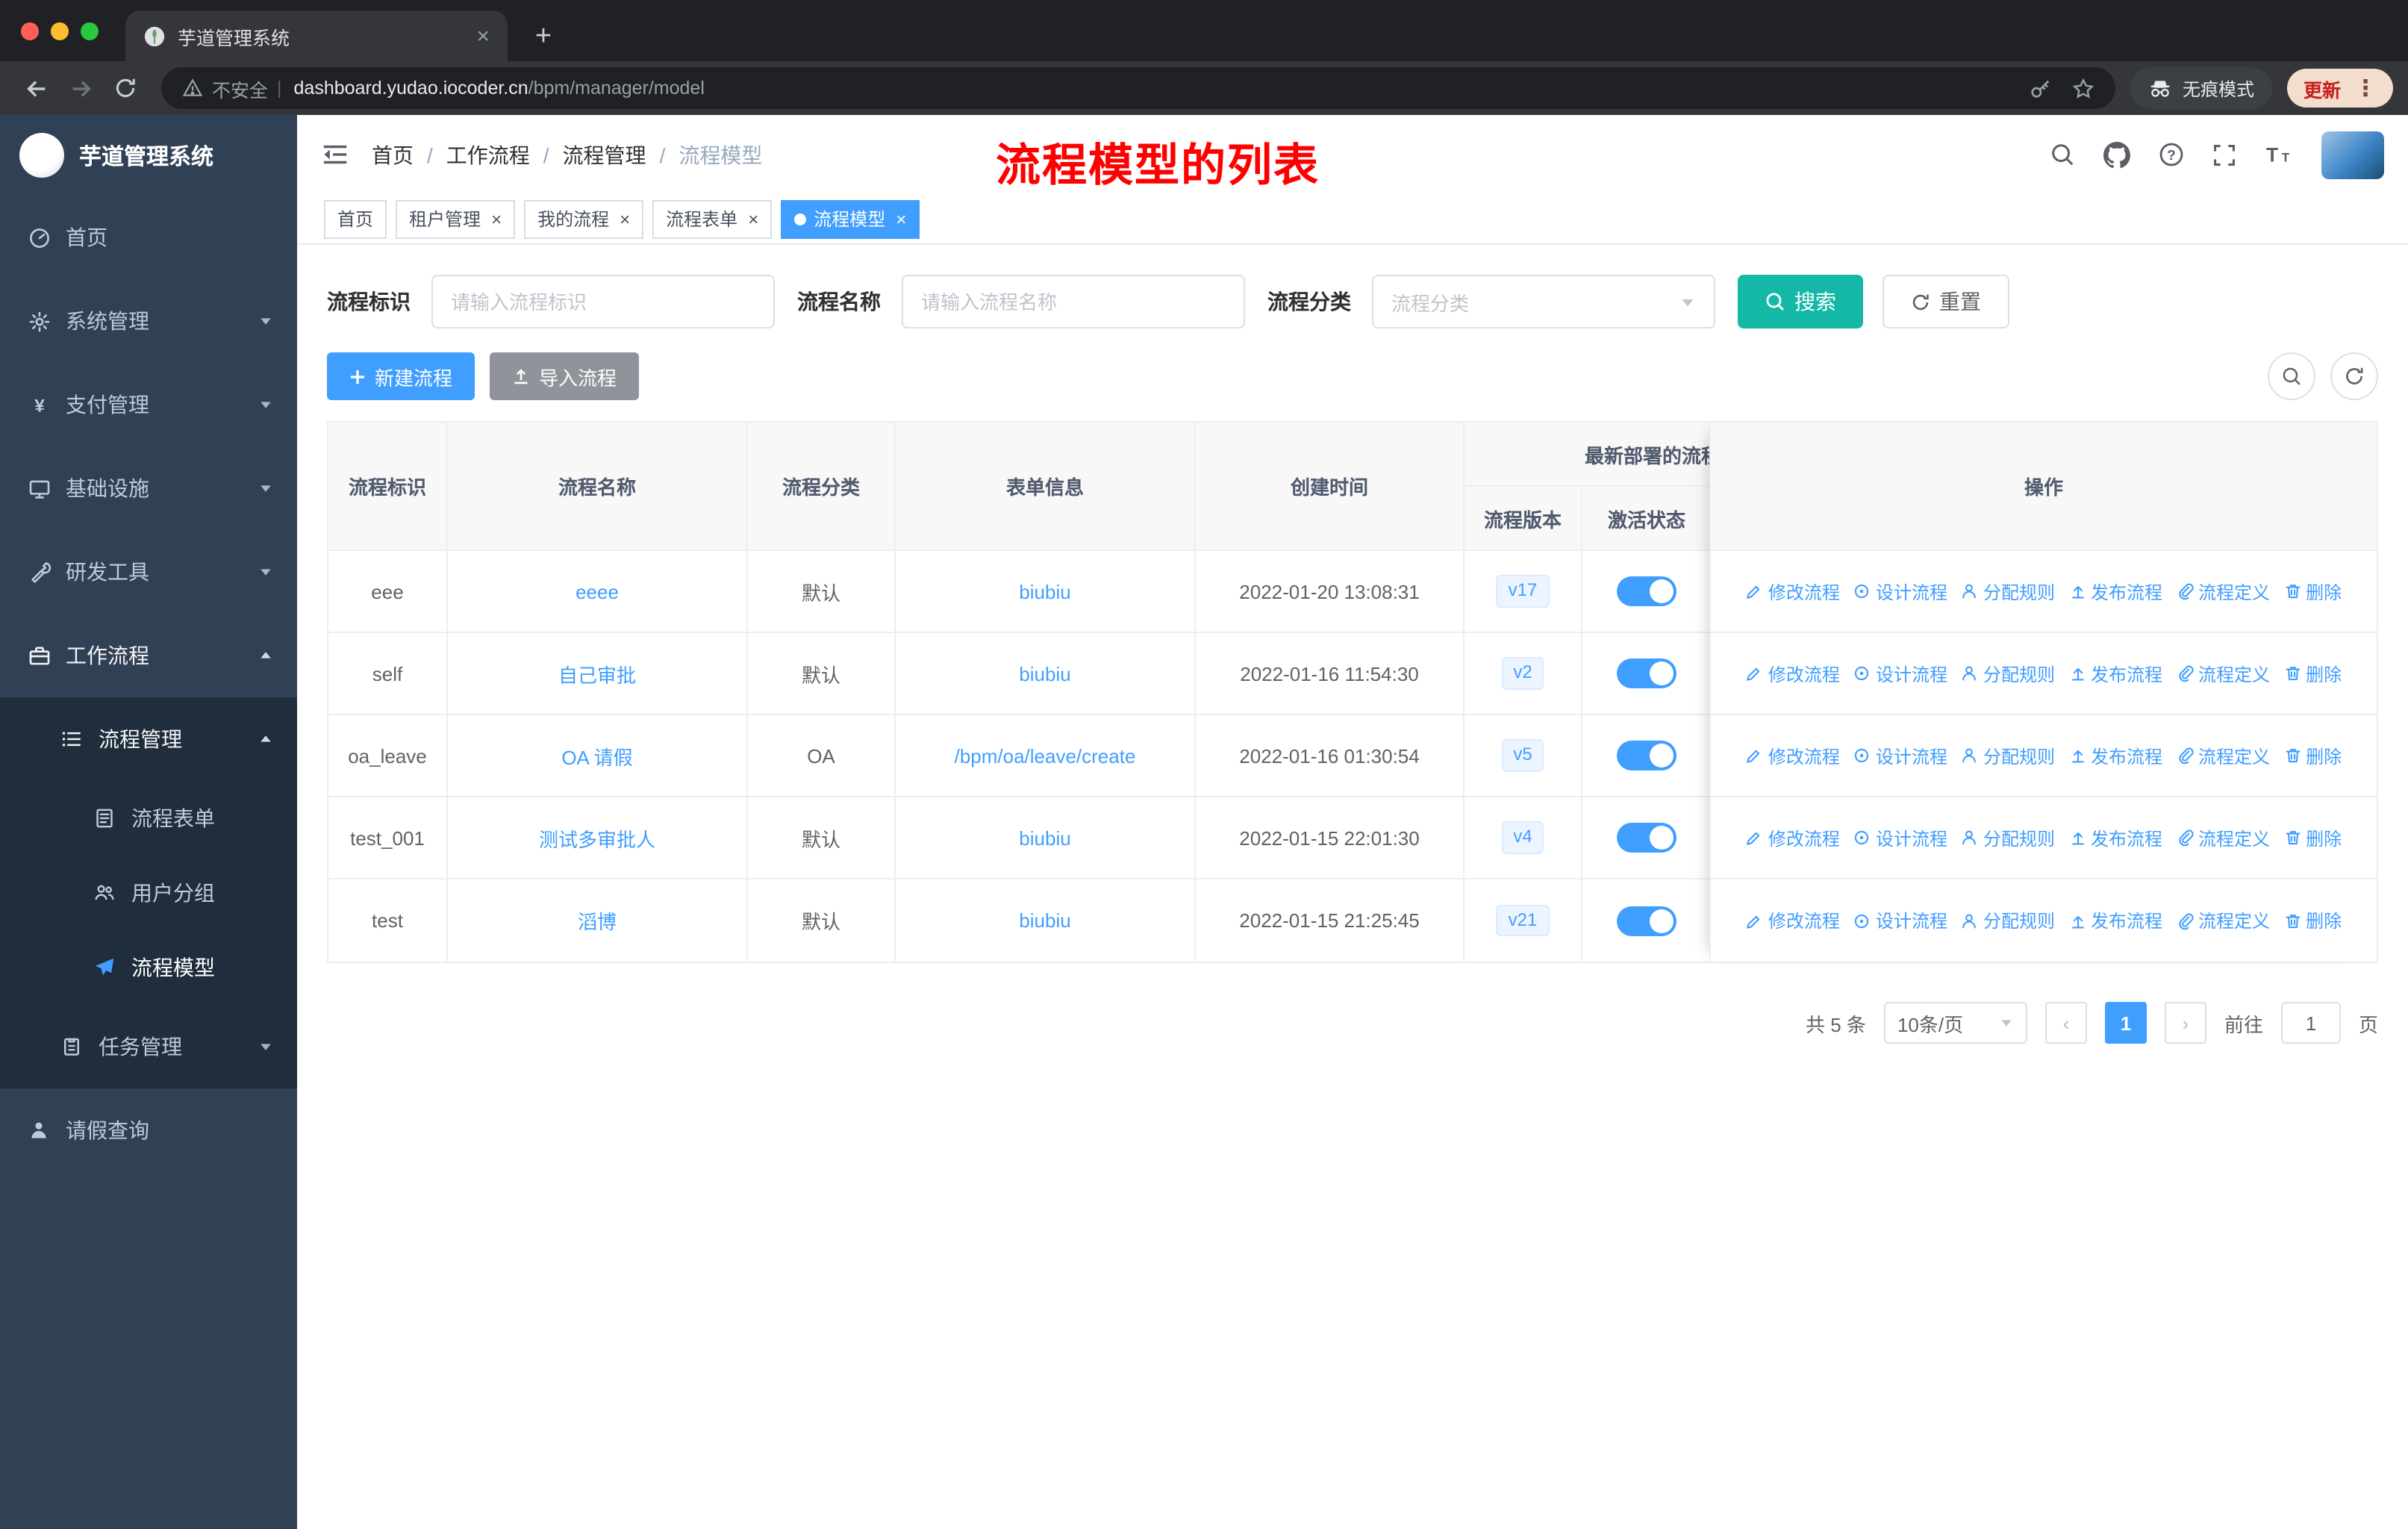  Describe the element at coordinates (1522, 838) in the screenshot. I see `version-tag: v4` at that location.